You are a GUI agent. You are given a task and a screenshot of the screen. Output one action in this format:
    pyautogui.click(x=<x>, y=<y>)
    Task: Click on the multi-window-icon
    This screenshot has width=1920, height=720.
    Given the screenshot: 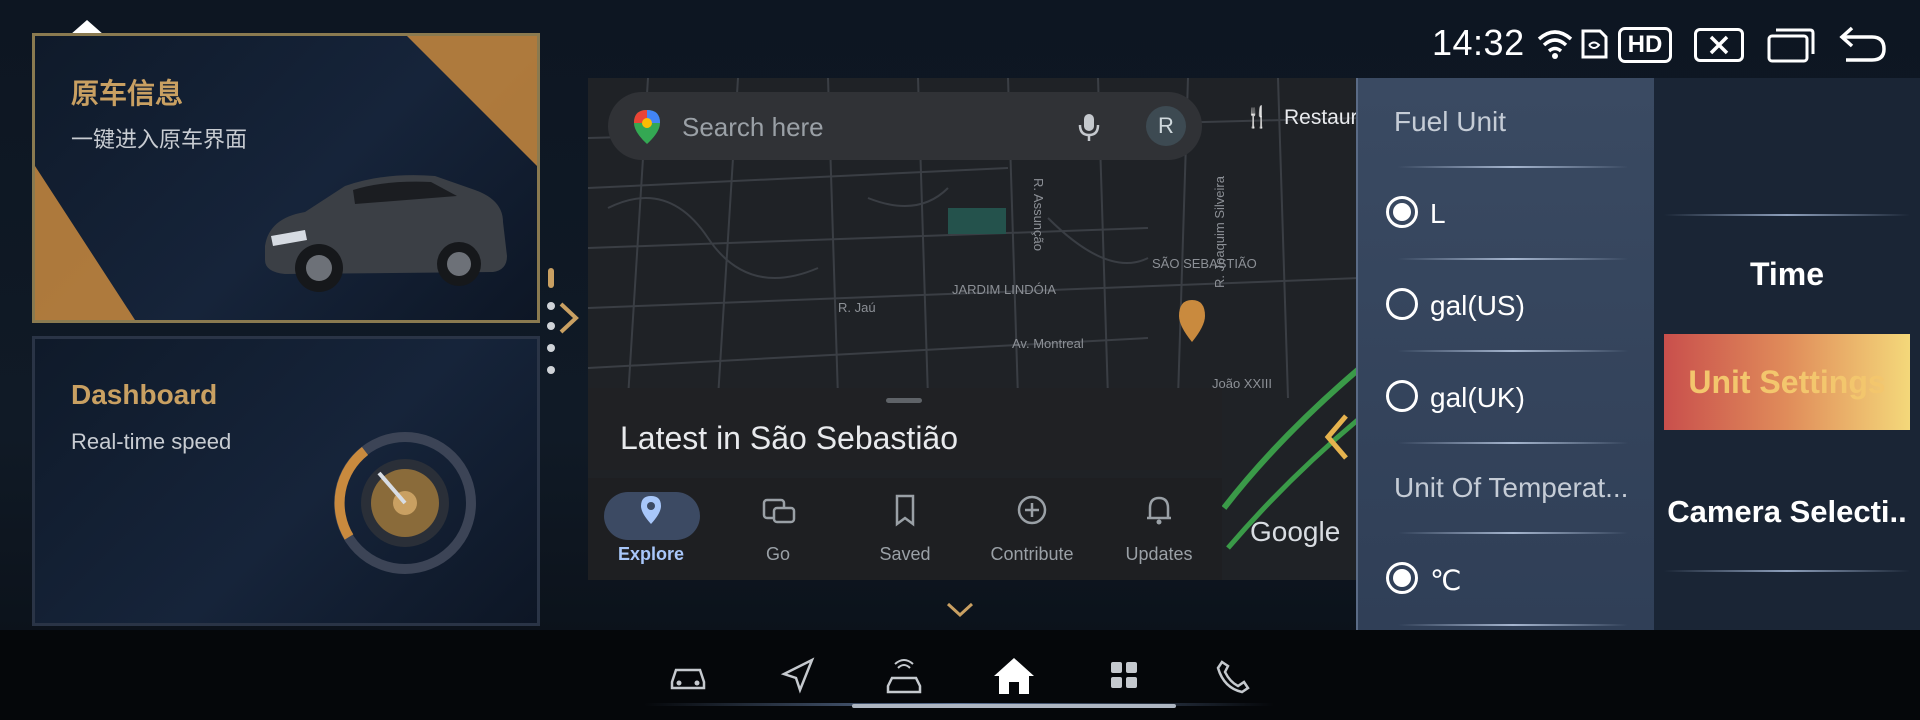 What is the action you would take?
    pyautogui.click(x=1791, y=45)
    